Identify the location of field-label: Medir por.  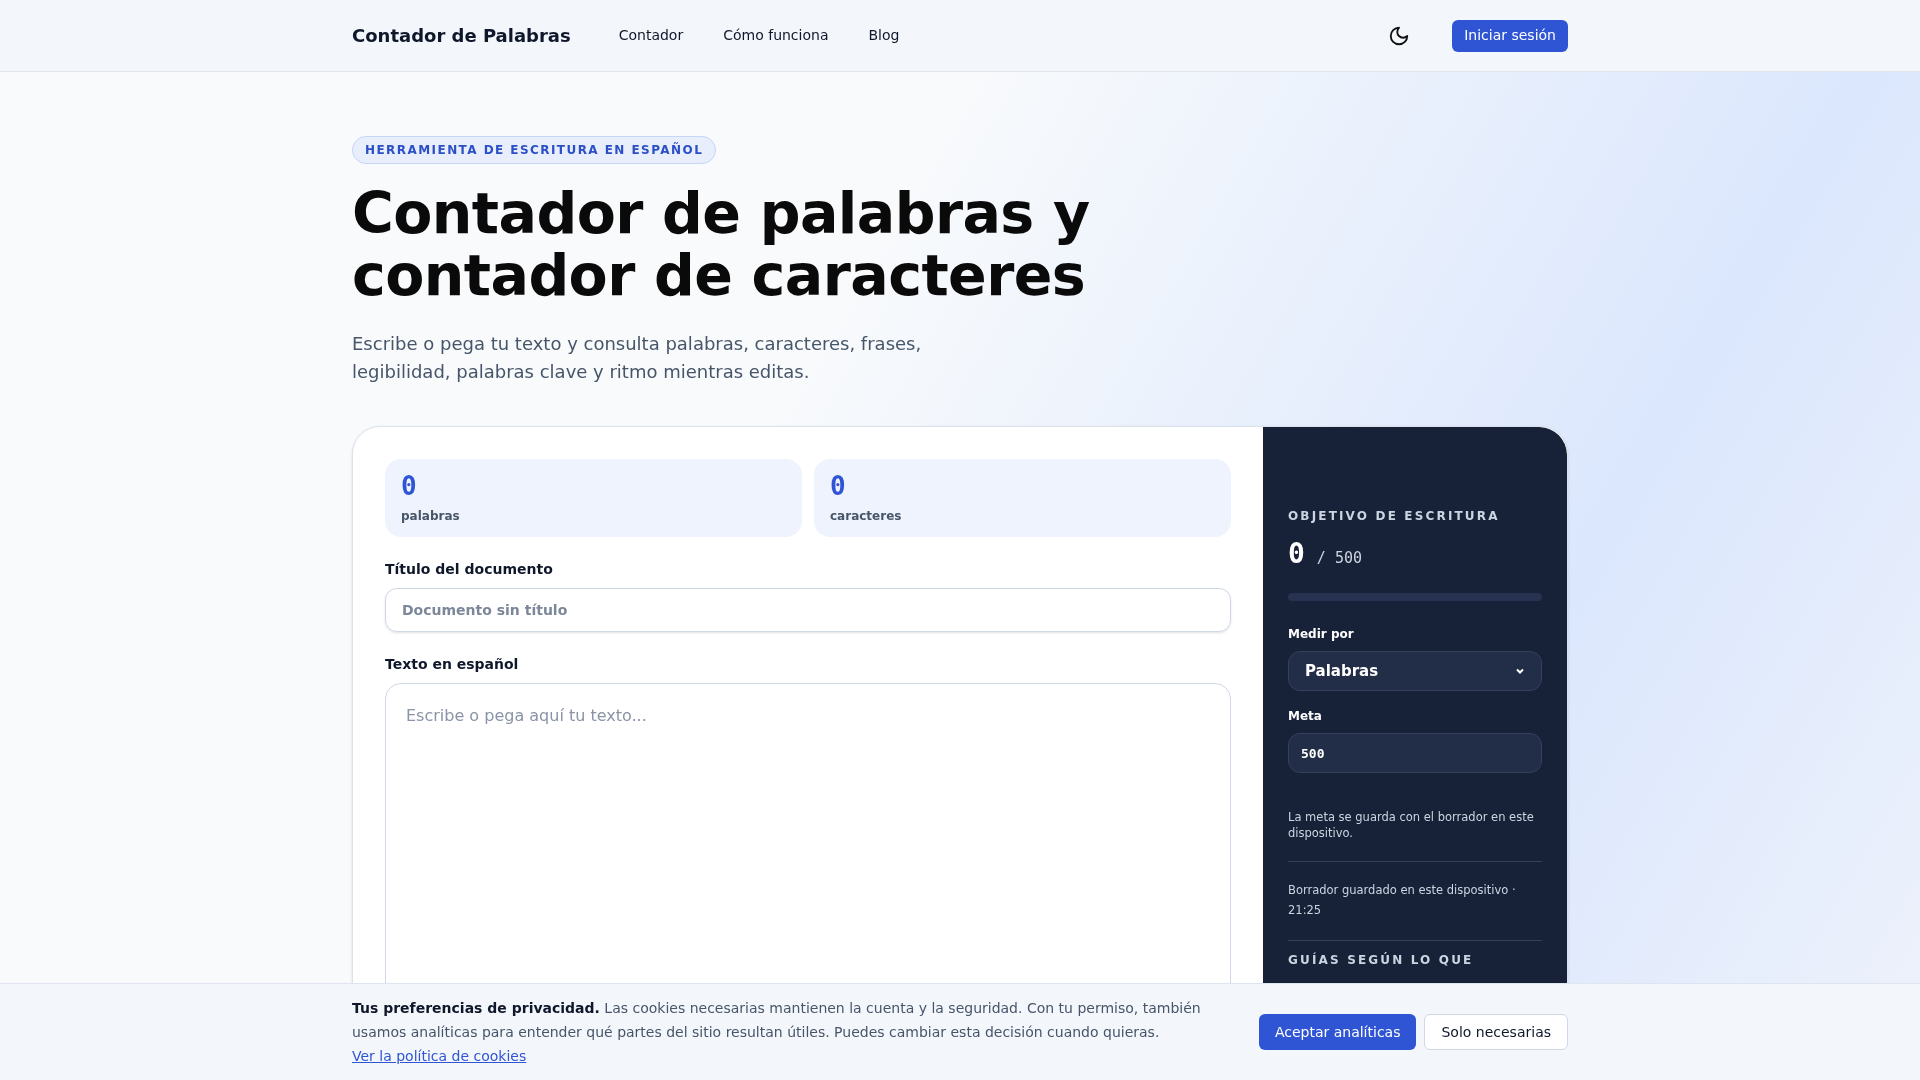
(1321, 634).